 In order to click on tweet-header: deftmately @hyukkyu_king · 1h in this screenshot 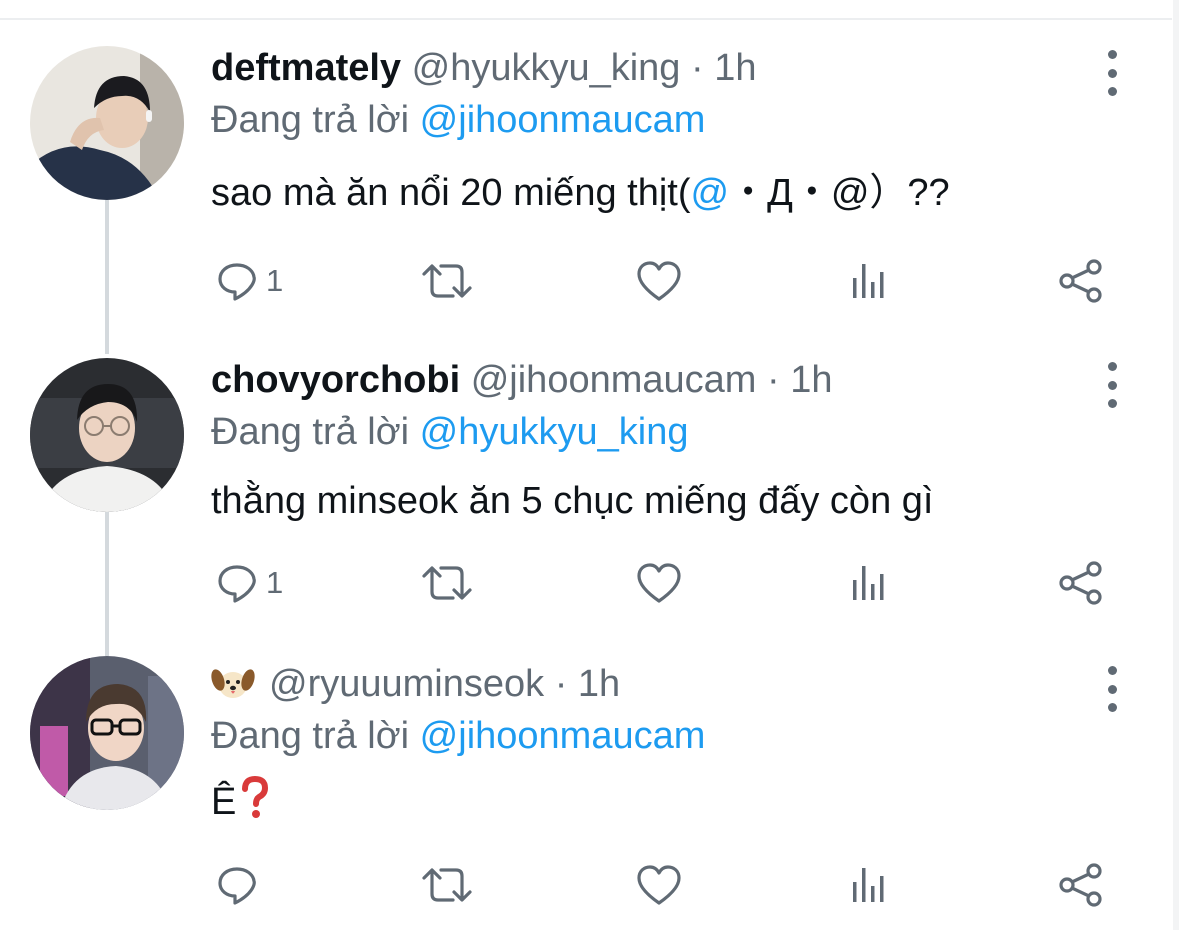, I will do `click(484, 68)`.